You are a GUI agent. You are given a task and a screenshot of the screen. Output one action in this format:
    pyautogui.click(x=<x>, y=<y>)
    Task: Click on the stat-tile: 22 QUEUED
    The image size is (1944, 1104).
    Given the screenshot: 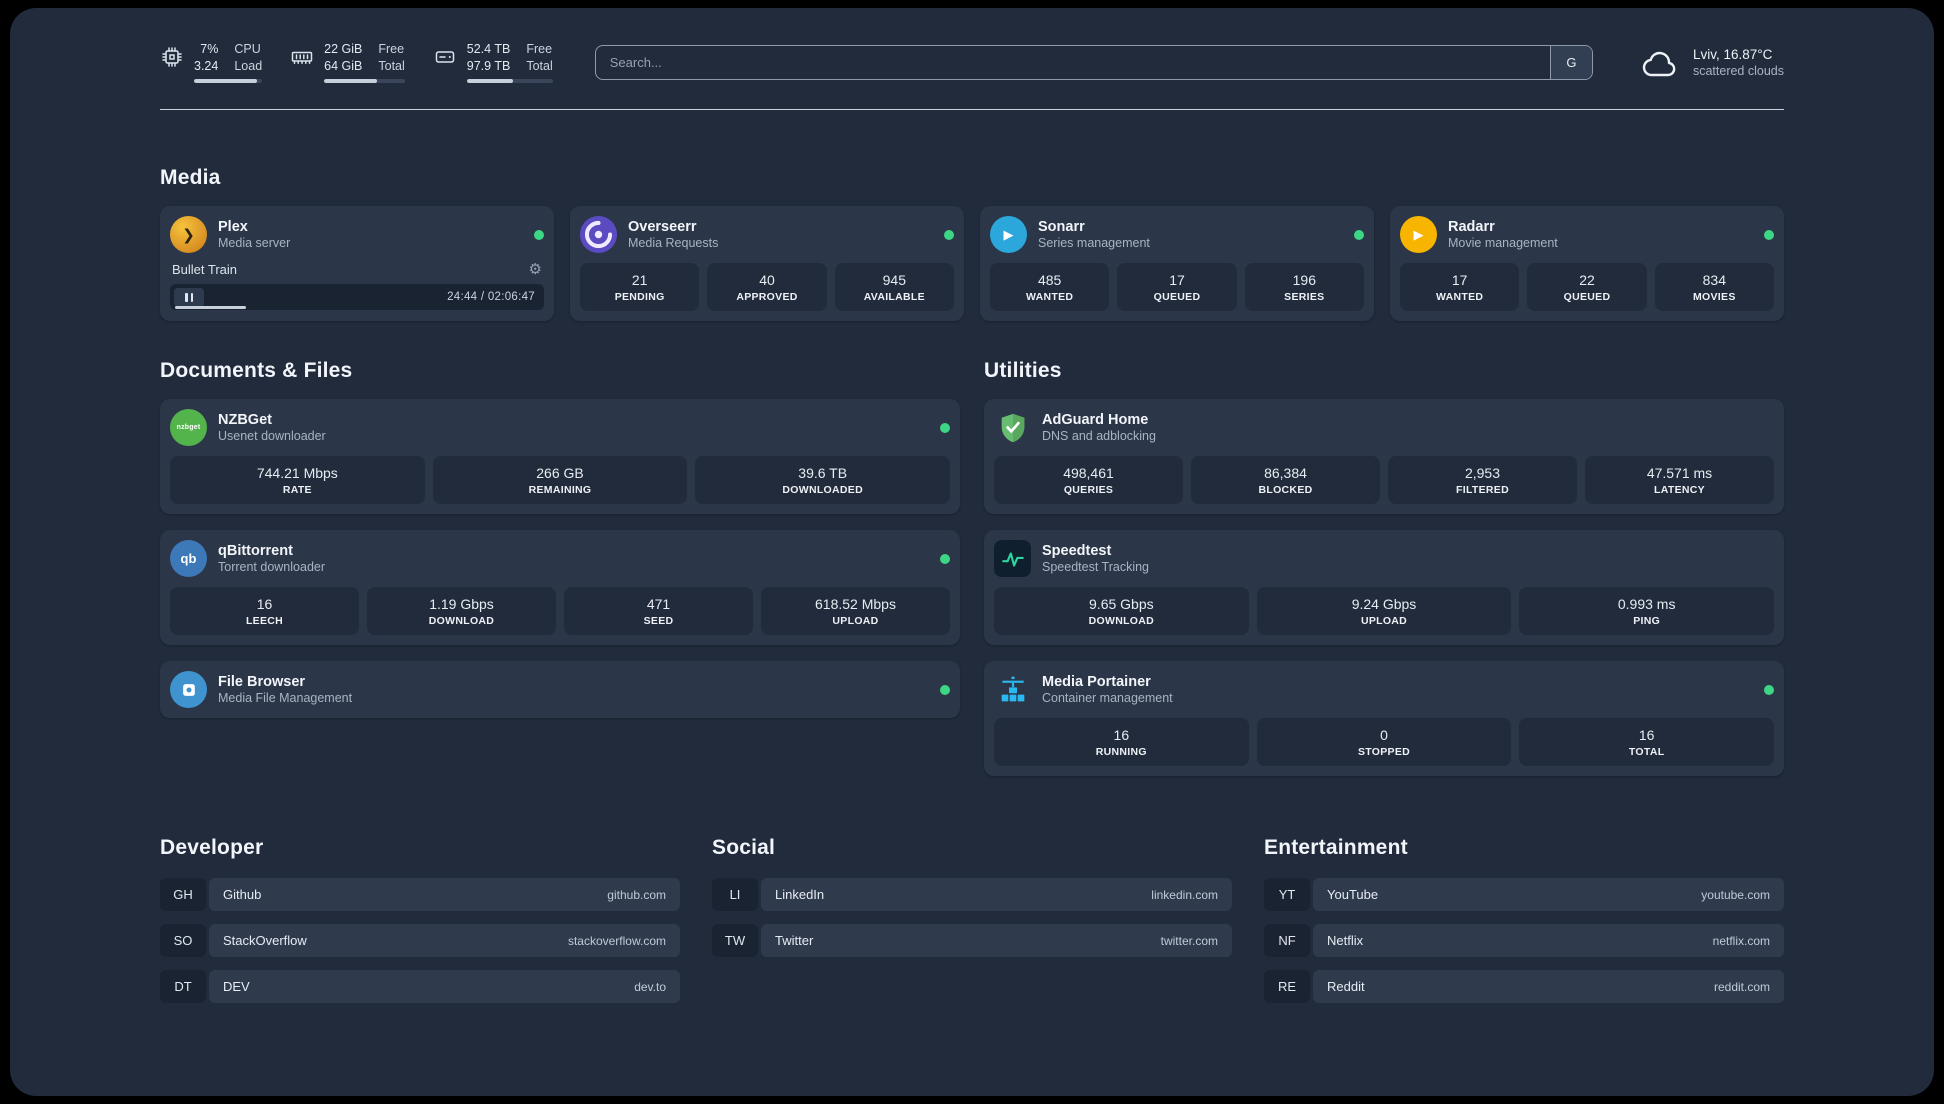 What is the action you would take?
    pyautogui.click(x=1587, y=287)
    